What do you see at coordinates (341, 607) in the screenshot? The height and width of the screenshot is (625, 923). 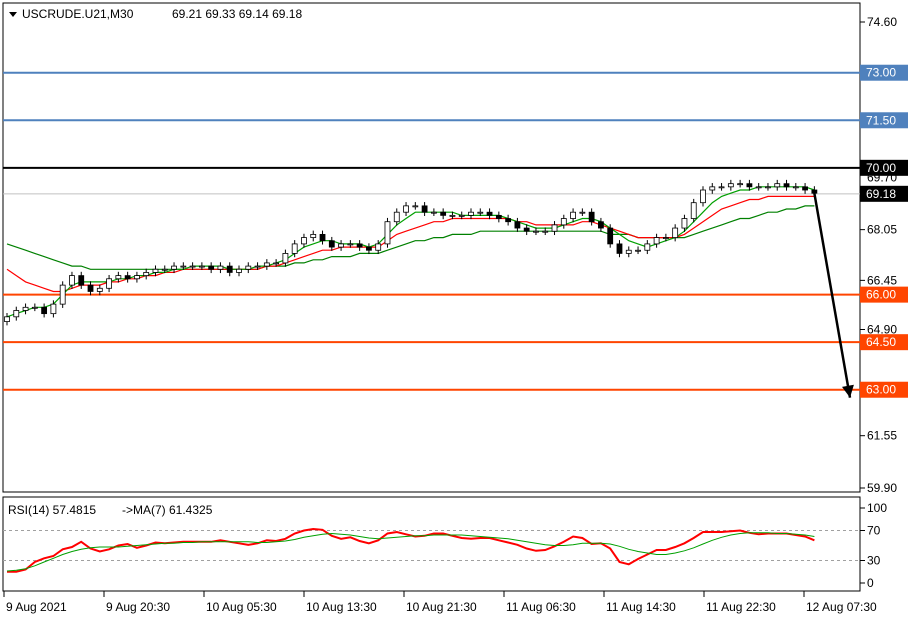 I see `time-tick-label: 10 Aug 13:30` at bounding box center [341, 607].